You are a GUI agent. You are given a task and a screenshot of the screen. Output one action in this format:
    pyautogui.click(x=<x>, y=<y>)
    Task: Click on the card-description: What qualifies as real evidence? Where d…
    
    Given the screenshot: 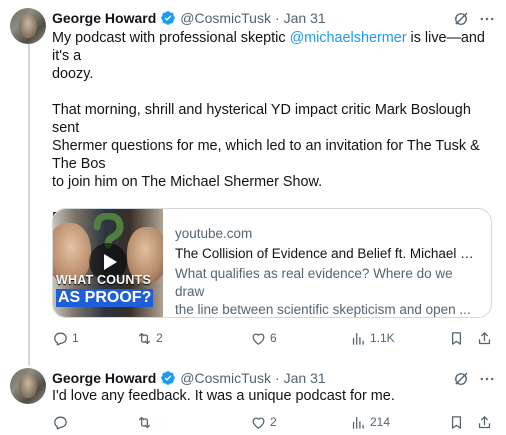 What is the action you would take?
    pyautogui.click(x=328, y=291)
    